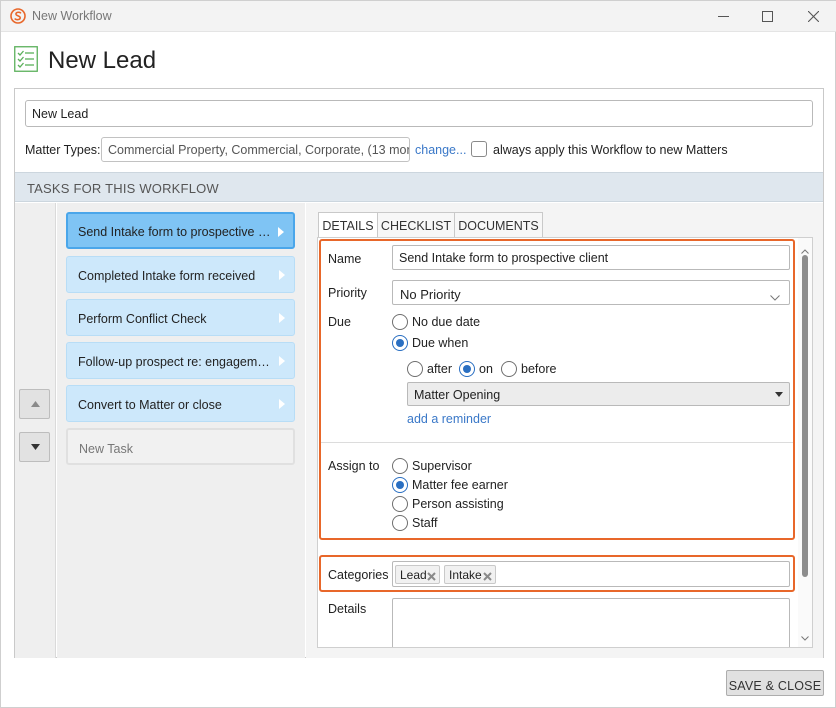  I want to click on minimize-button, so click(723, 16).